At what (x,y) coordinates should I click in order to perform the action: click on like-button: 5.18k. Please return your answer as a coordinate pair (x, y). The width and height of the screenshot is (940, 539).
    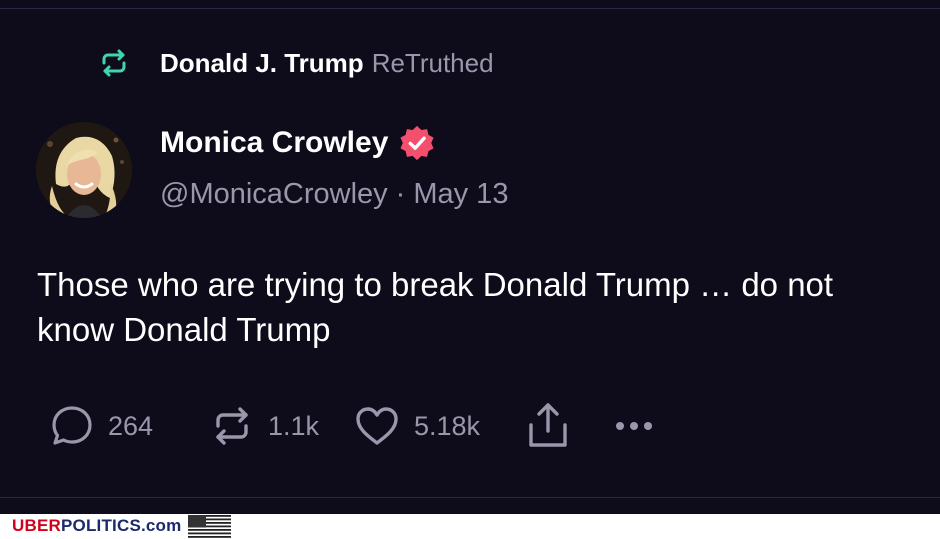
    Looking at the image, I should click on (440, 426).